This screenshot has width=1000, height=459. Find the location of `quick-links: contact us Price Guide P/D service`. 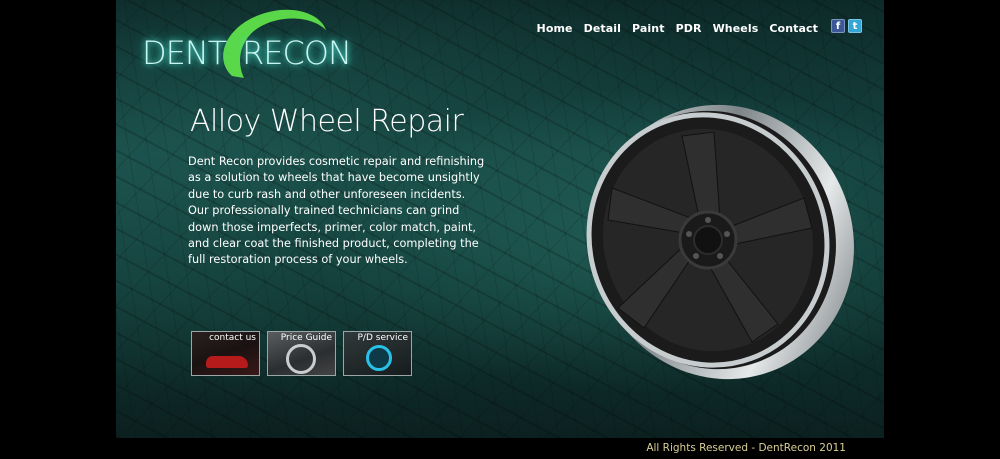

quick-links: contact us Price Guide P/D service is located at coordinates (301, 353).